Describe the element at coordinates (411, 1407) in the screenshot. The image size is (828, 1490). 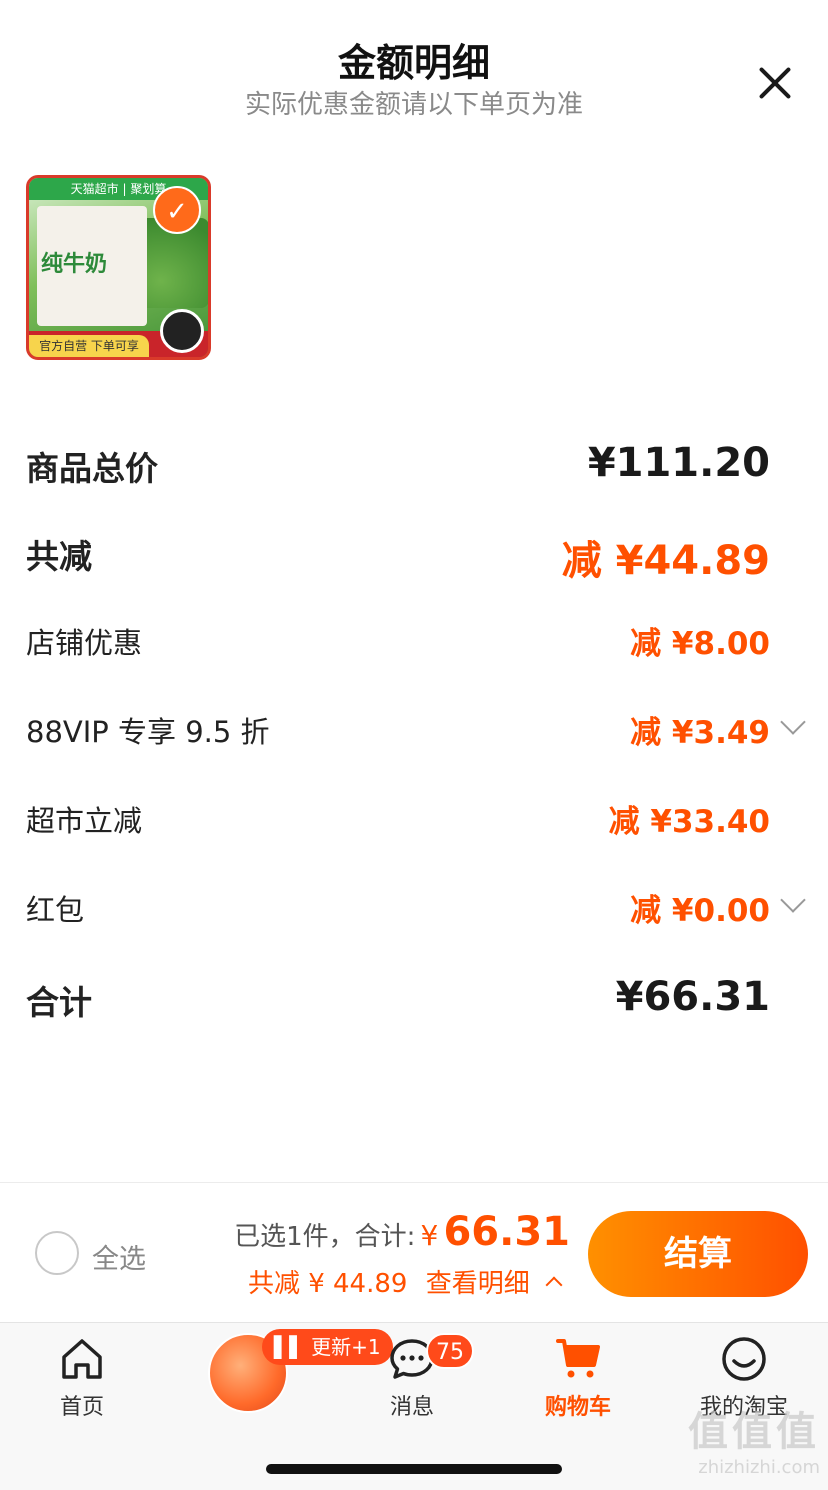
I see `tab-label: 消息` at that location.